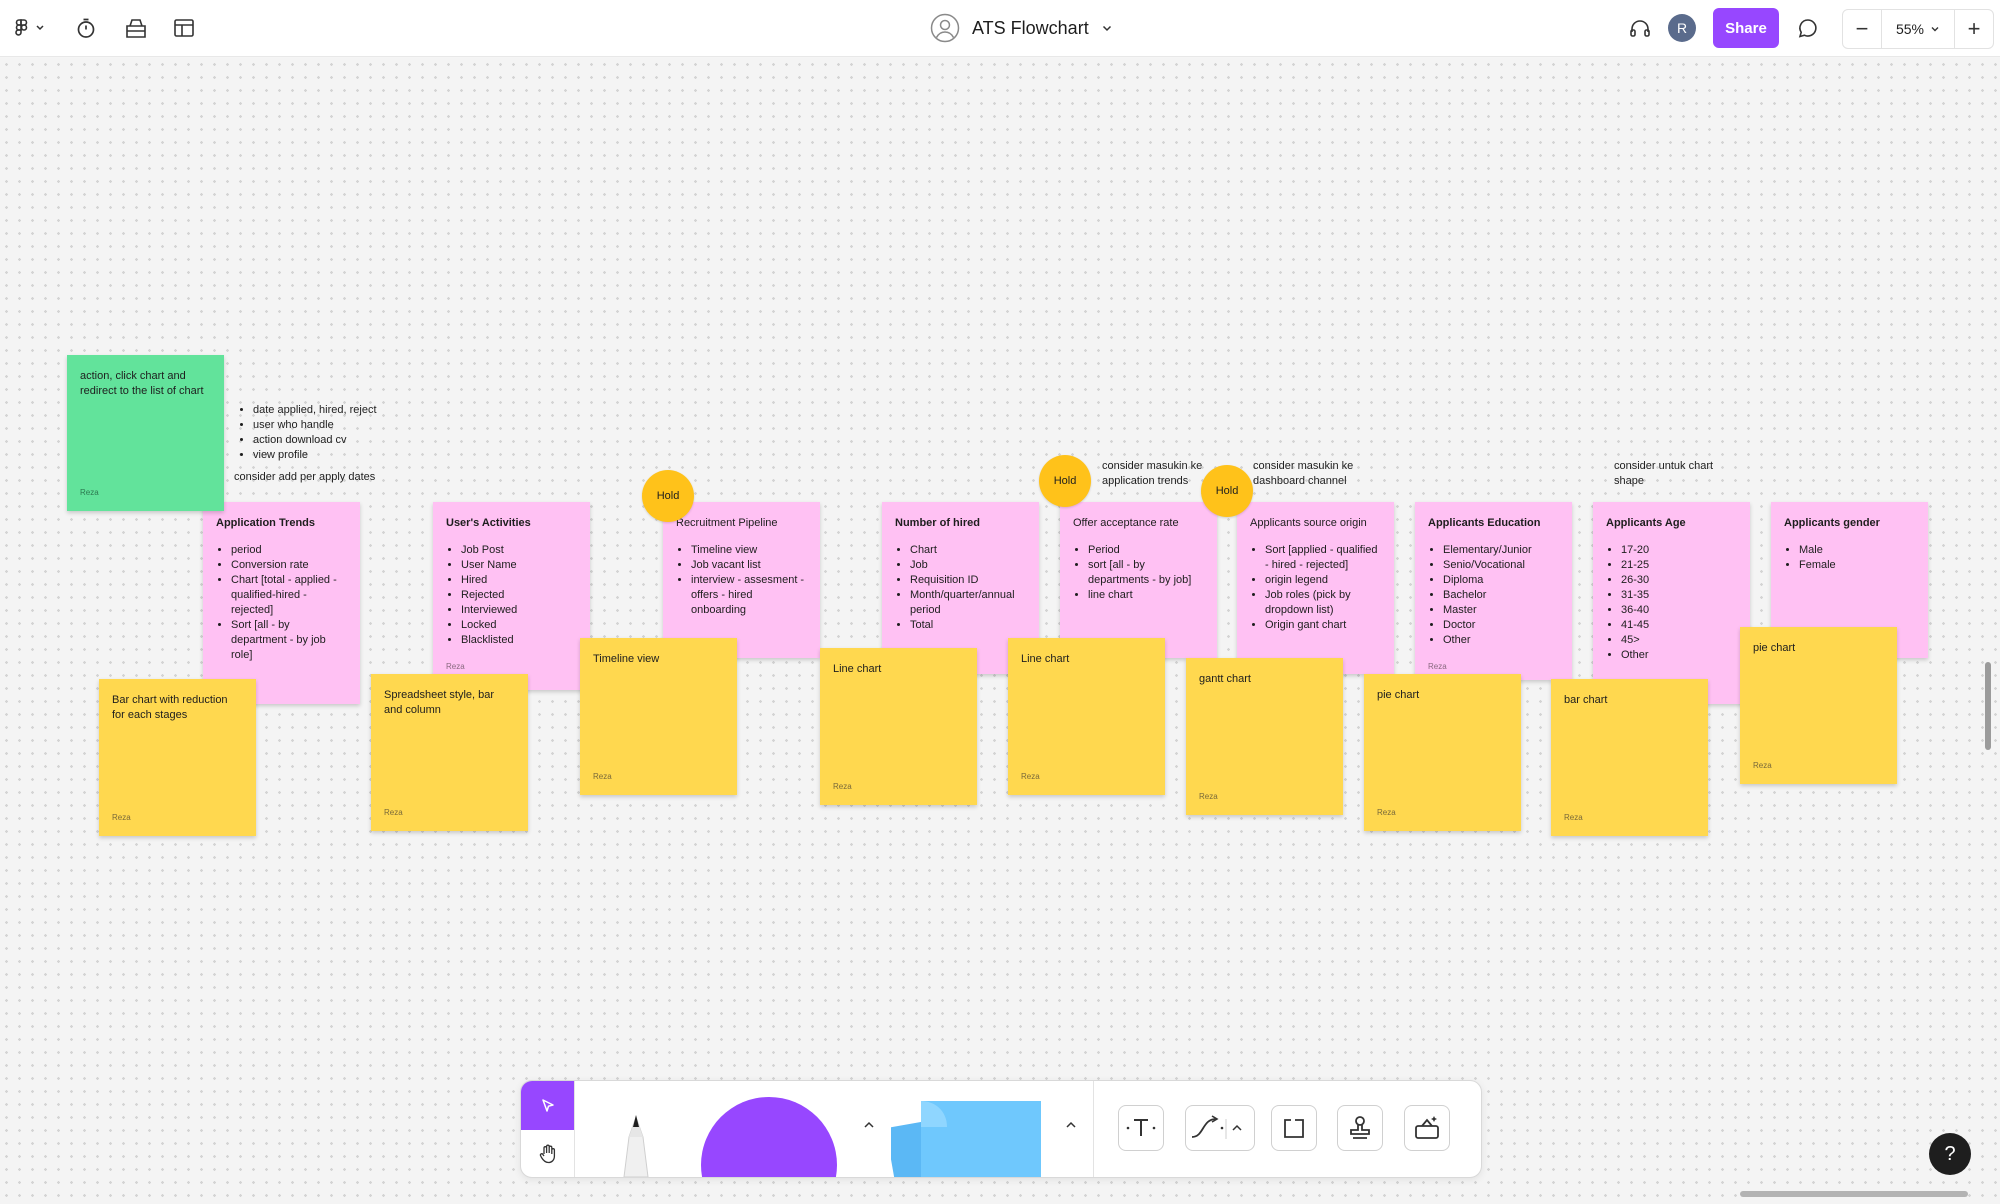 The image size is (2000, 1204). I want to click on file-title-area: ATS Flowchart, so click(1021, 28).